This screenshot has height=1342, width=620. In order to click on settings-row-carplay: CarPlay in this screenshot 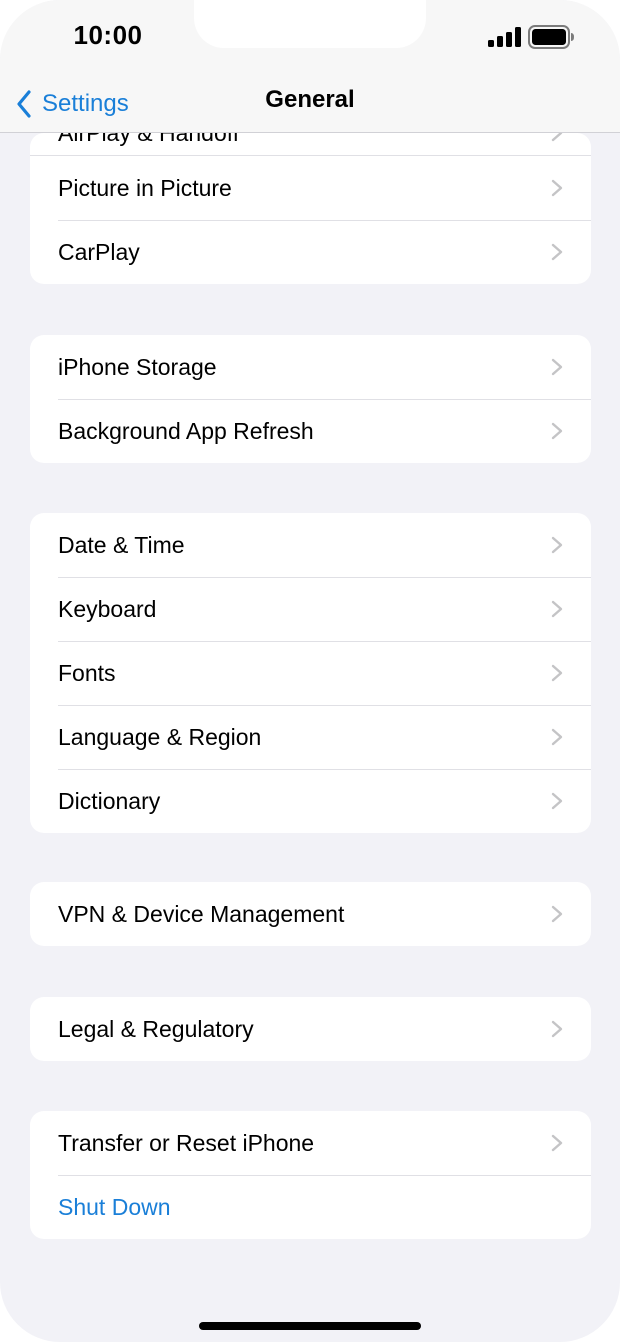, I will do `click(310, 252)`.